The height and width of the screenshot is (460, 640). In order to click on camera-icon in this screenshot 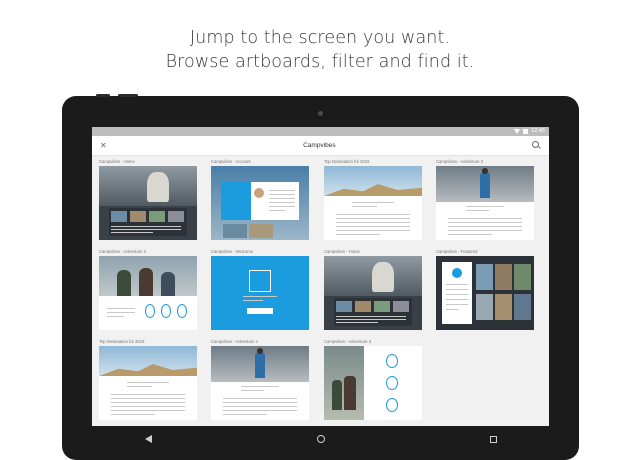, I will do `click(320, 113)`.